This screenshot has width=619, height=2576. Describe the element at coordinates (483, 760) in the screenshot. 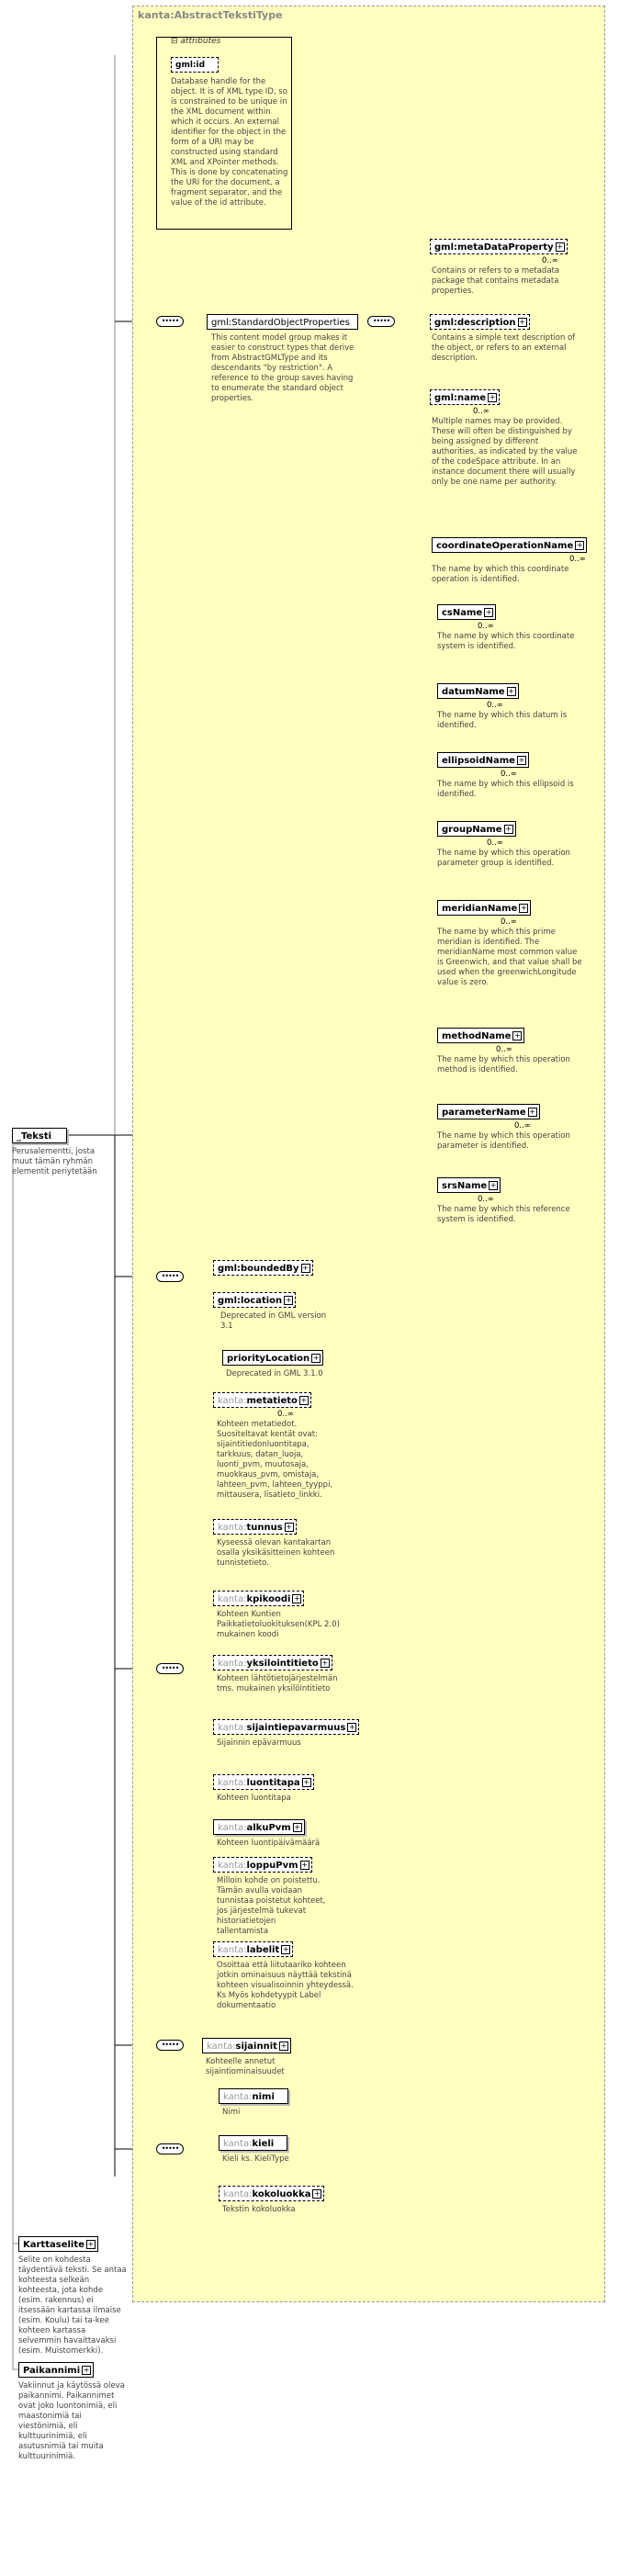

I see `std-item-ellipsoidname: ellipsoidName +` at that location.